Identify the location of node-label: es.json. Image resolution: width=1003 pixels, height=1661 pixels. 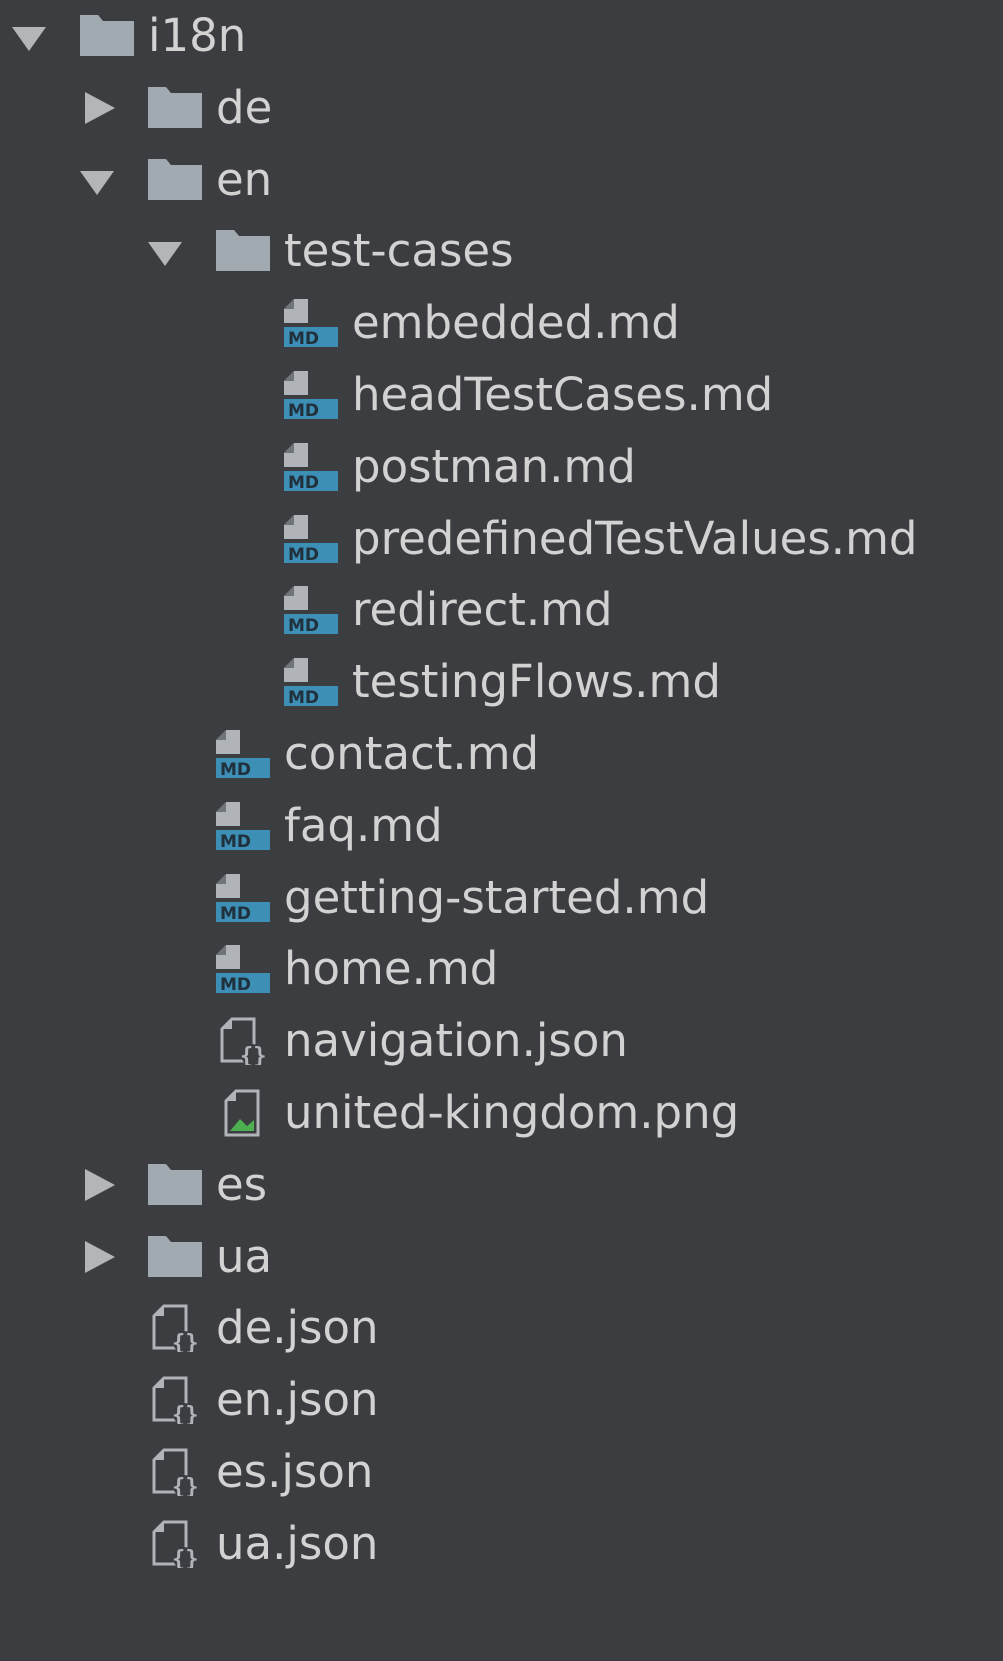
(295, 1471).